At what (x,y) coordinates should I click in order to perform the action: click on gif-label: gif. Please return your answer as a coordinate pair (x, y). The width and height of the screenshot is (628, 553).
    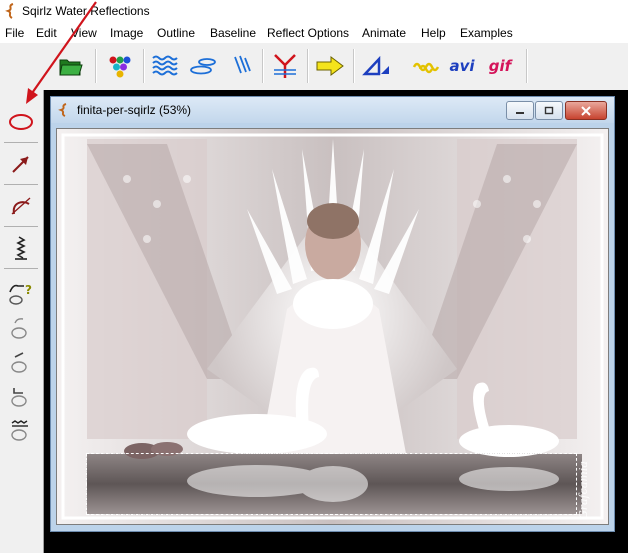
    Looking at the image, I should click on (500, 66).